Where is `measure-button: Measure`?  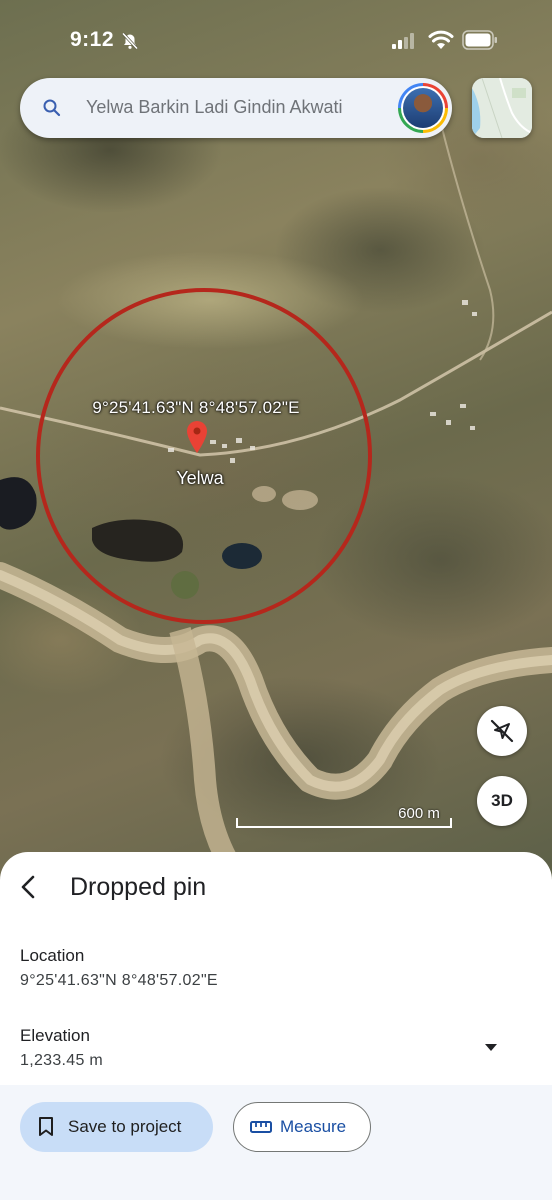 measure-button: Measure is located at coordinates (302, 1127).